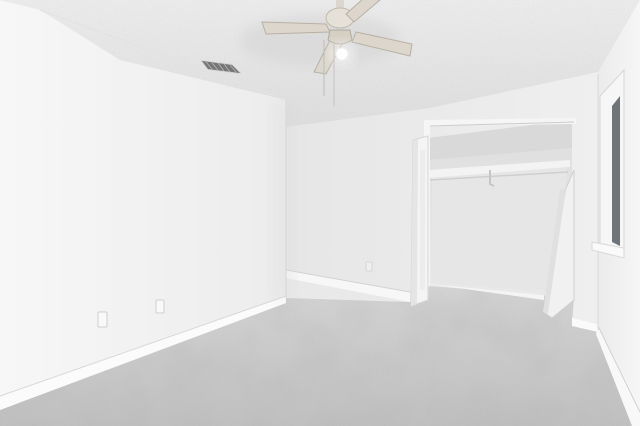 The image size is (640, 426). What do you see at coordinates (282, 200) in the screenshot?
I see `corner-shade` at bounding box center [282, 200].